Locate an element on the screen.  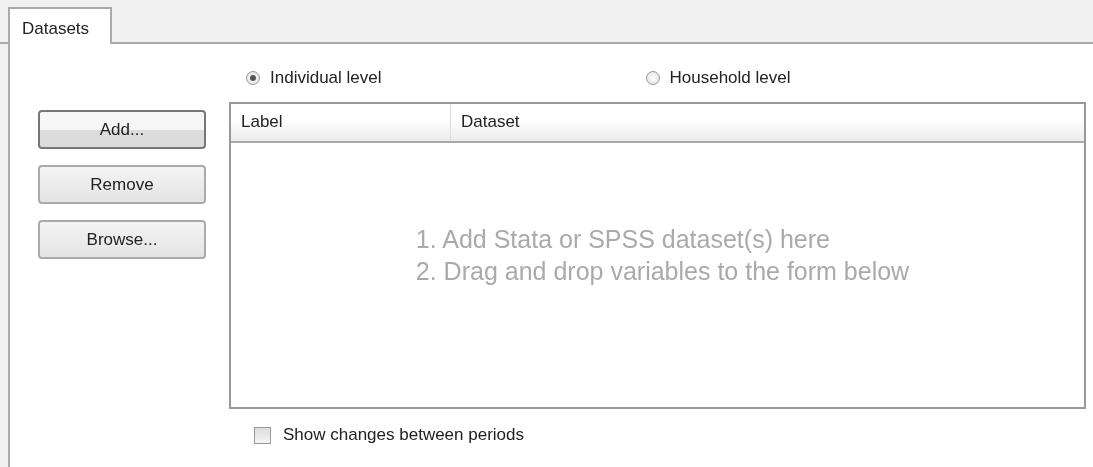
radio-option: Household level is located at coordinates (718, 78).